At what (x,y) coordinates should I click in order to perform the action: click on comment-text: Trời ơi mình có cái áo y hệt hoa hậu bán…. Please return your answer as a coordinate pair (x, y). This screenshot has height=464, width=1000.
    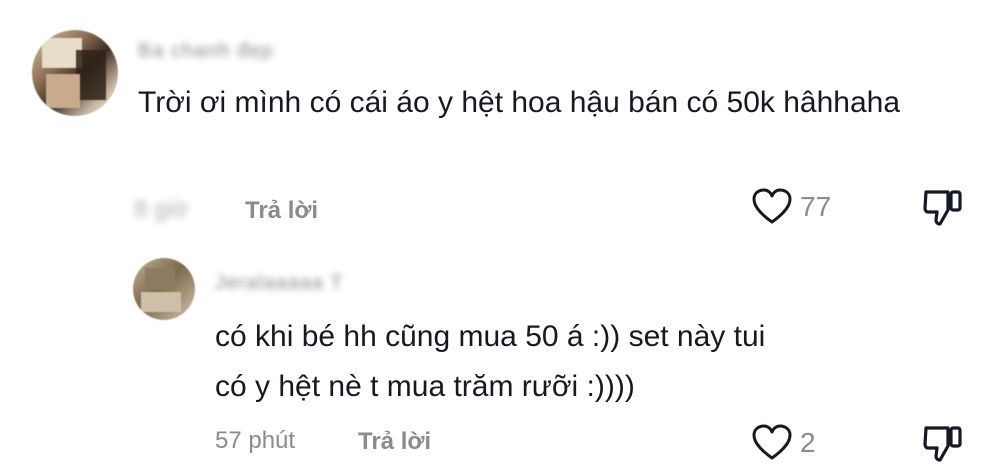
    Looking at the image, I should click on (519, 102).